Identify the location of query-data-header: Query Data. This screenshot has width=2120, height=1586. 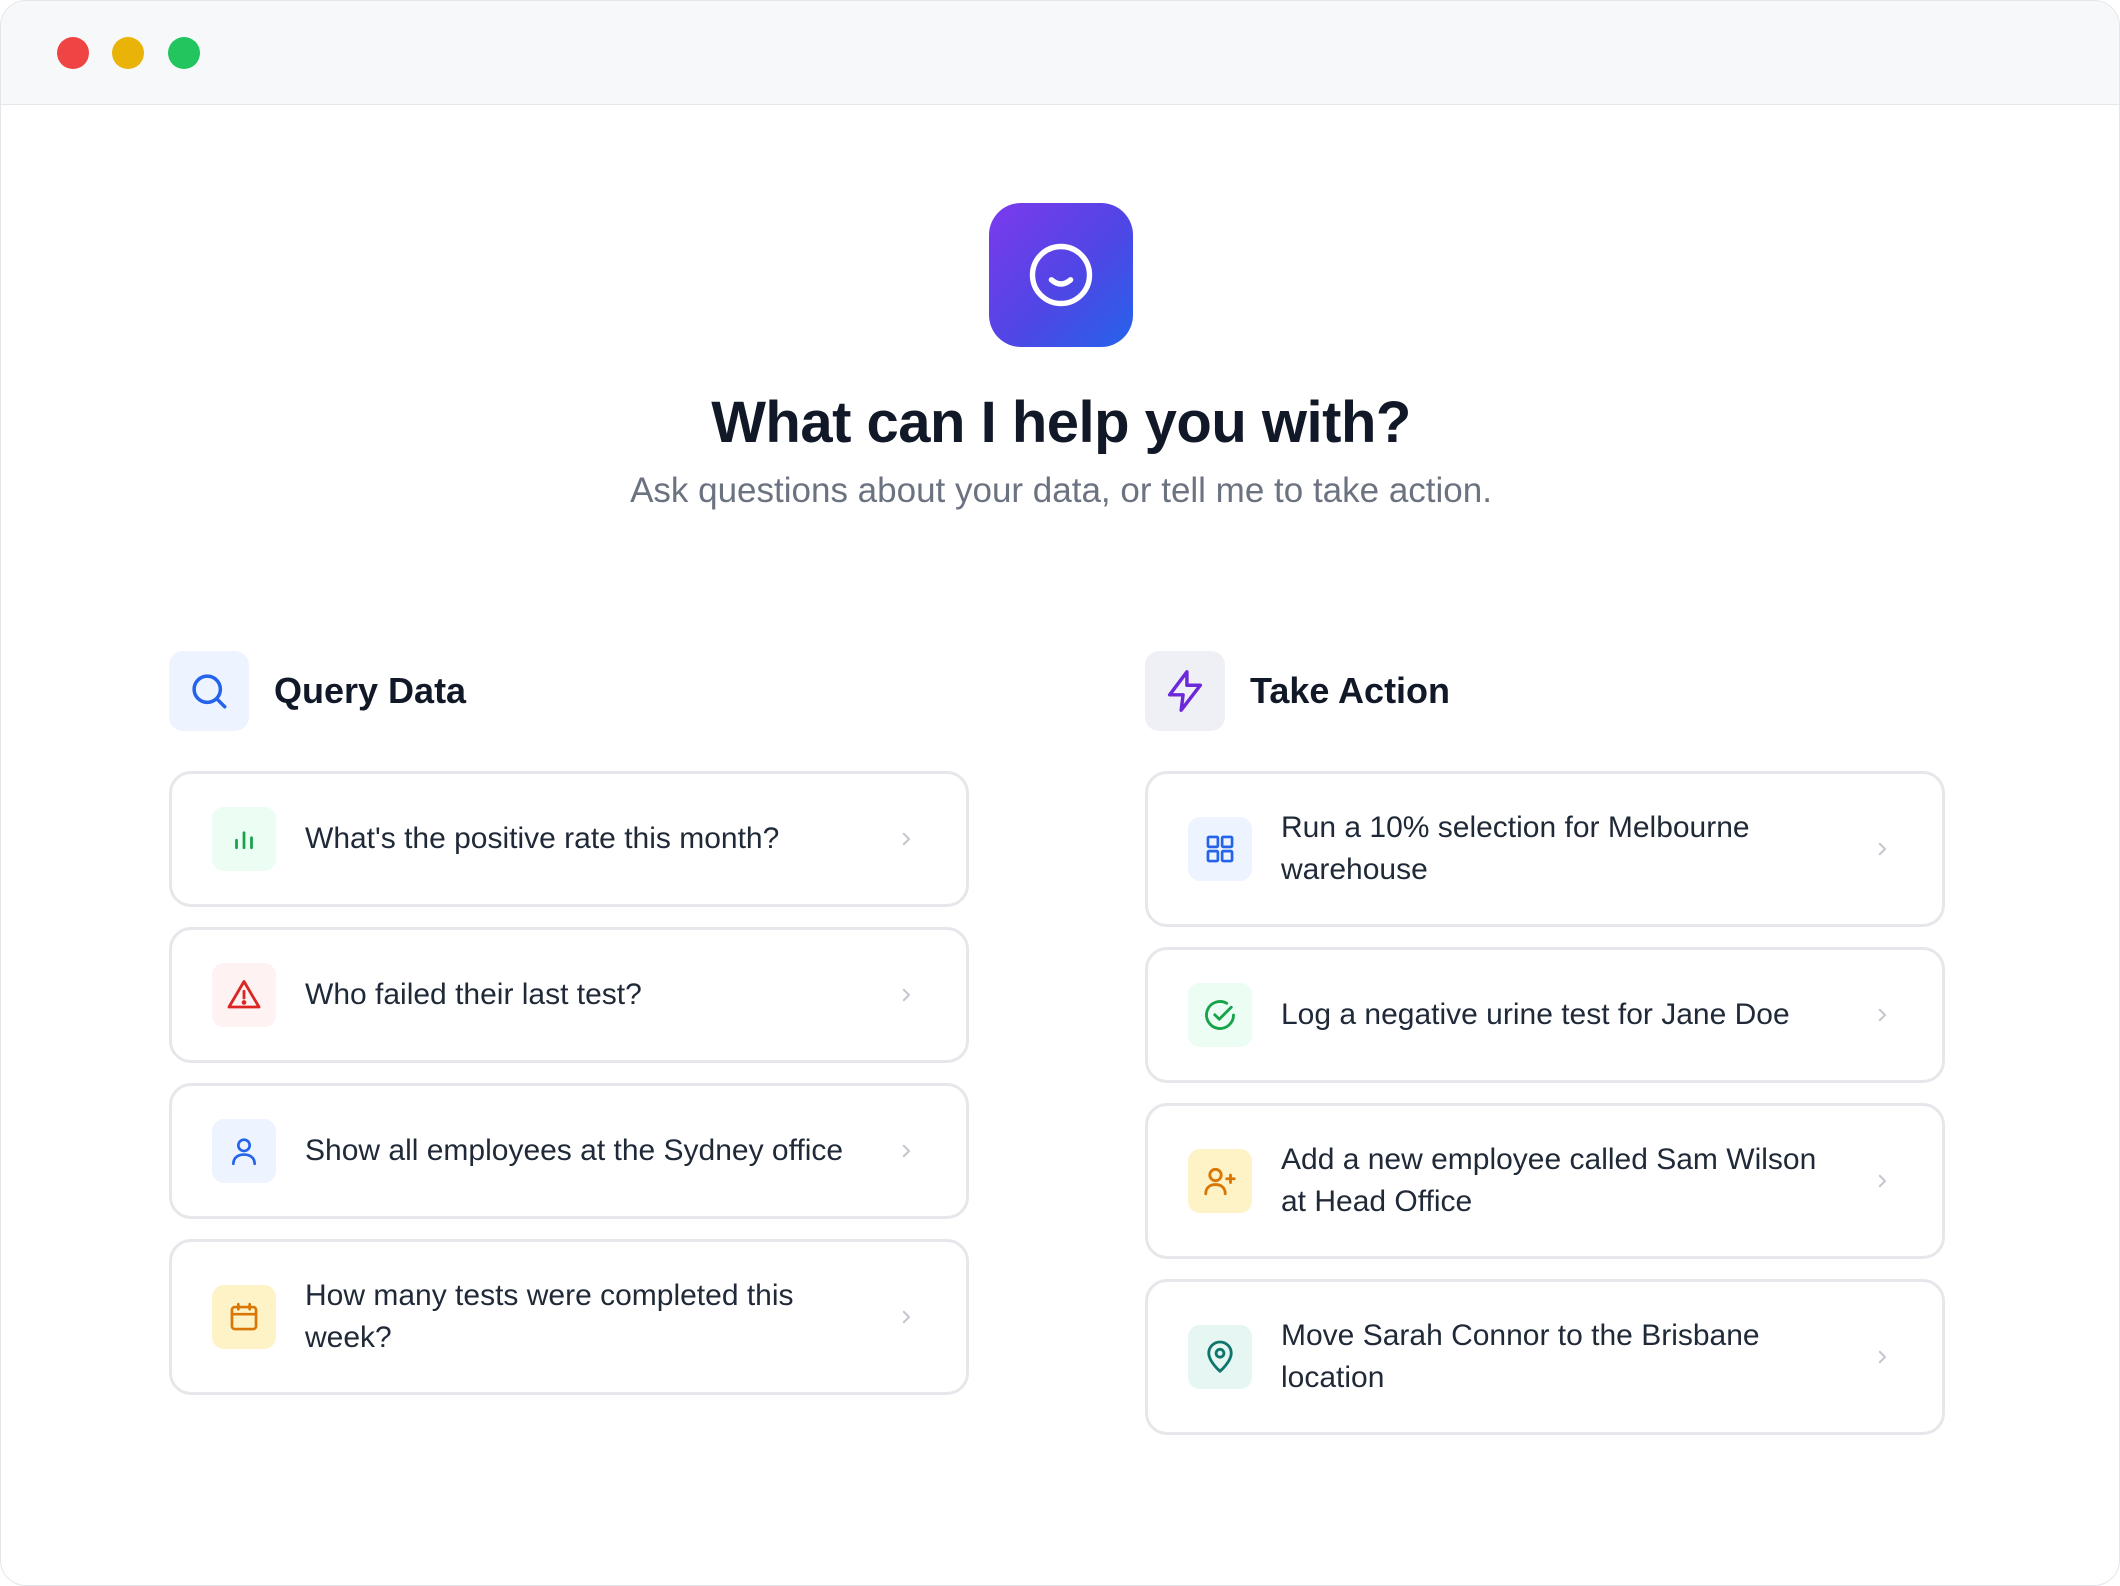
(317, 691).